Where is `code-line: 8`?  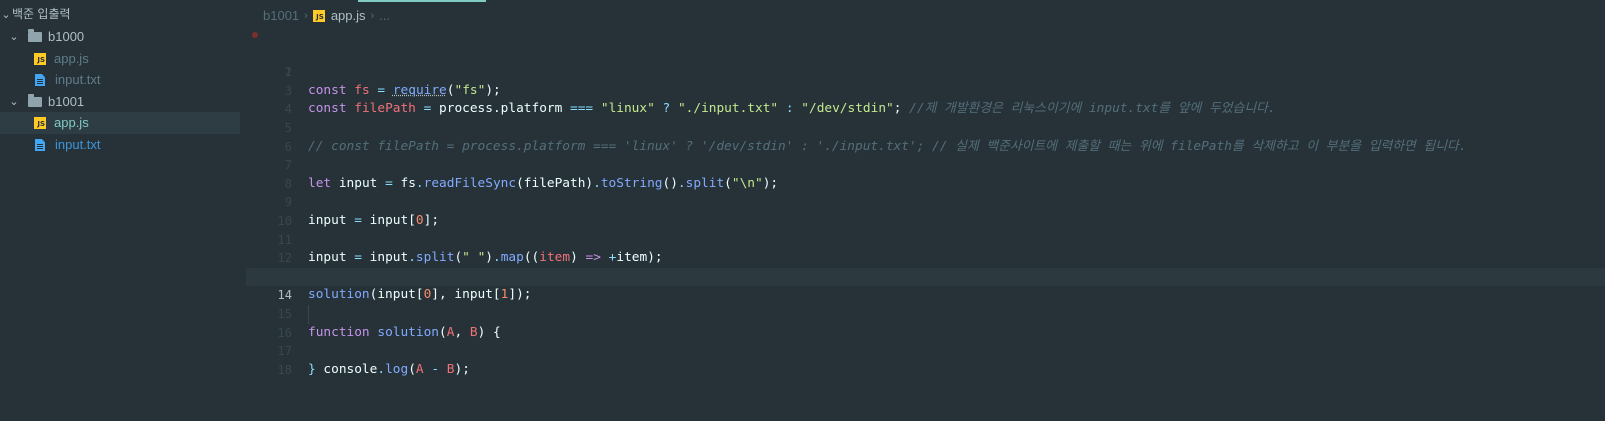 code-line: 8 is located at coordinates (925, 173).